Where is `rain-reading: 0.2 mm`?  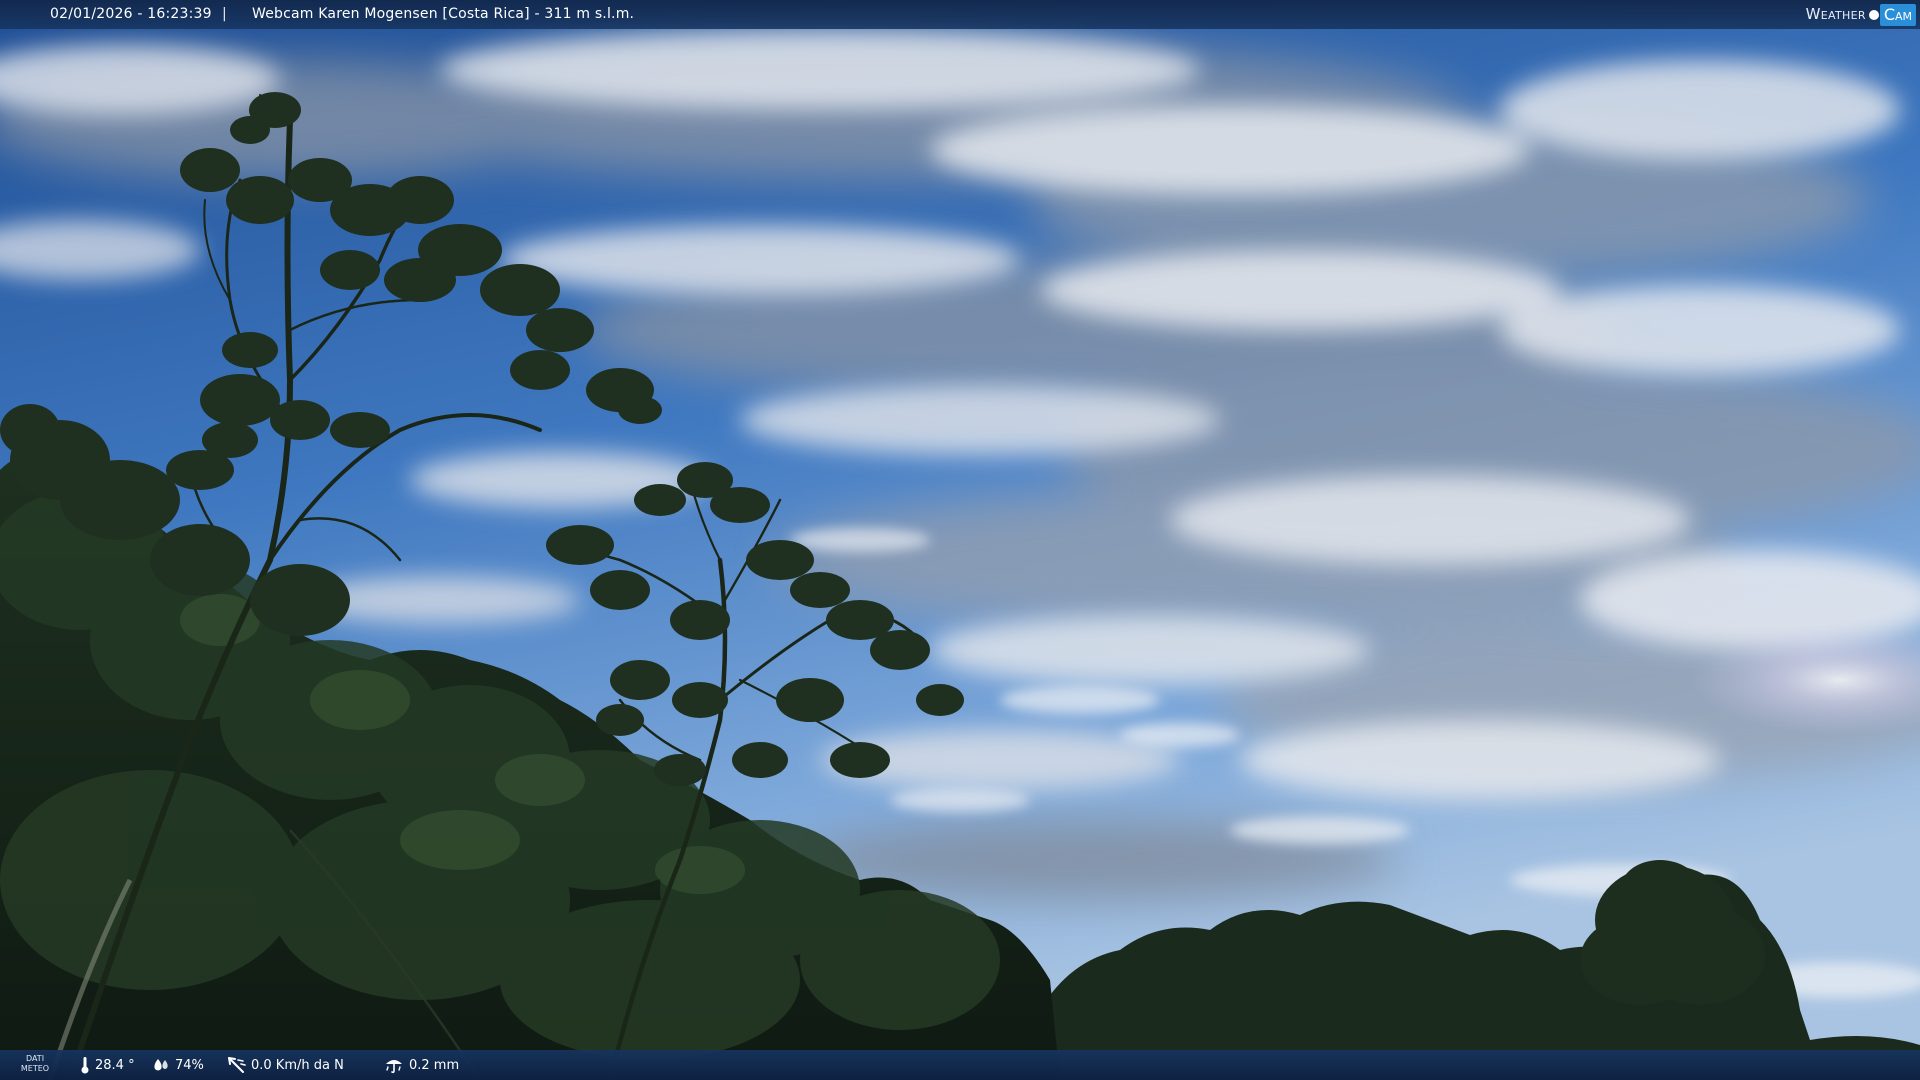 rain-reading: 0.2 mm is located at coordinates (421, 1065).